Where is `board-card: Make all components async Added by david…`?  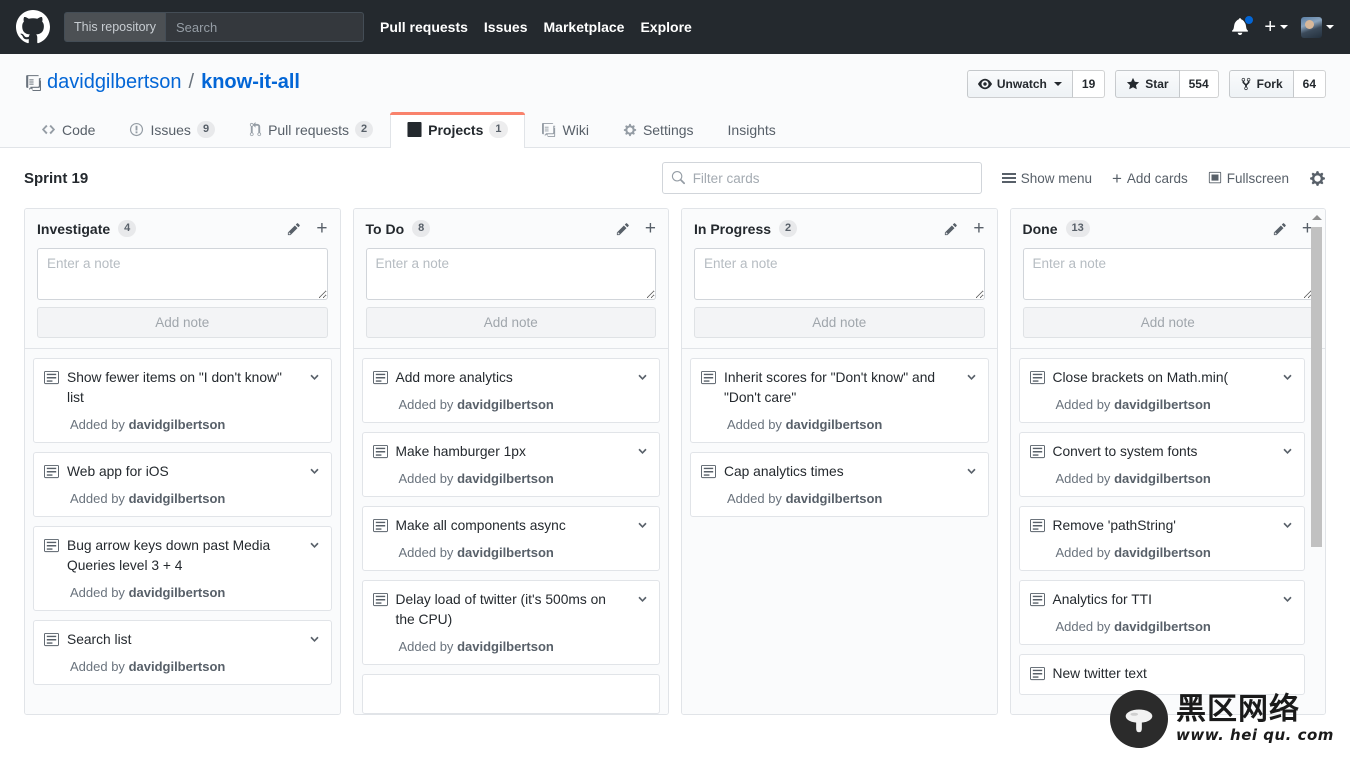 board-card: Make all components async Added by david… is located at coordinates (510, 538).